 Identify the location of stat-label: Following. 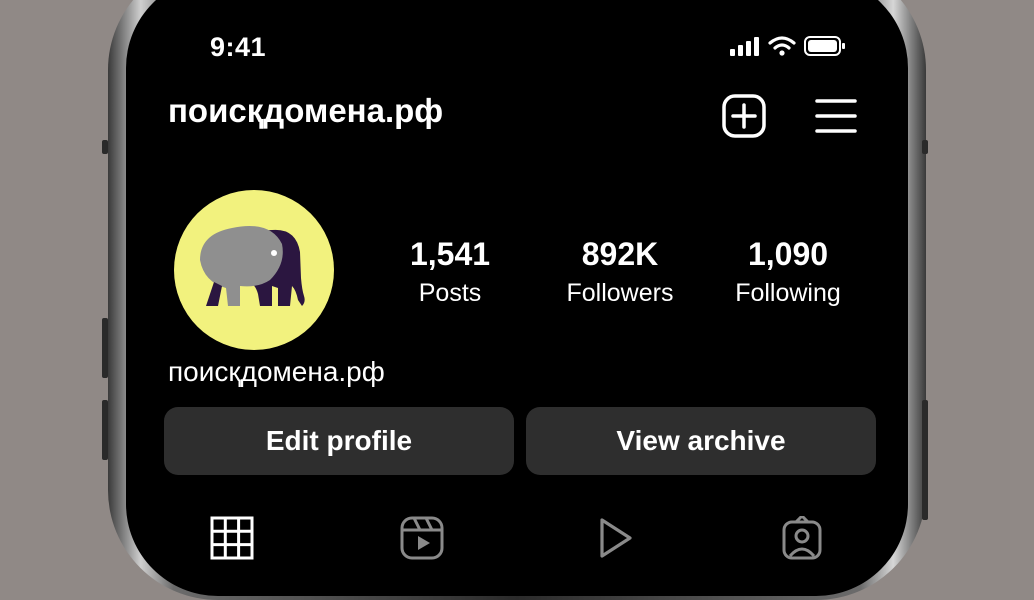
(788, 293).